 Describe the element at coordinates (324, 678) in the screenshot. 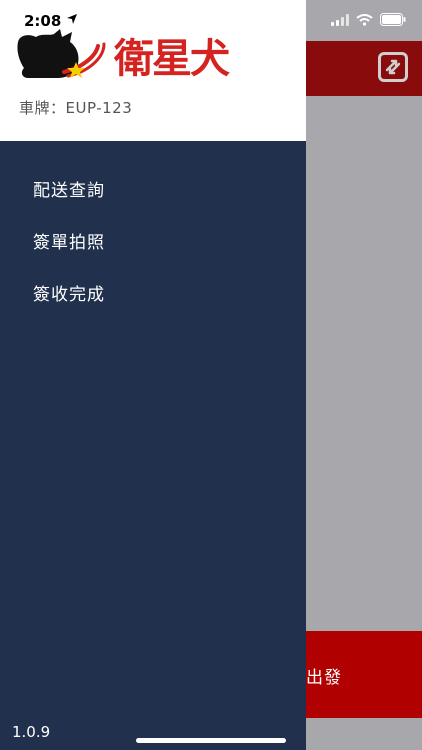

I see `depart-button-label: 出發` at that location.